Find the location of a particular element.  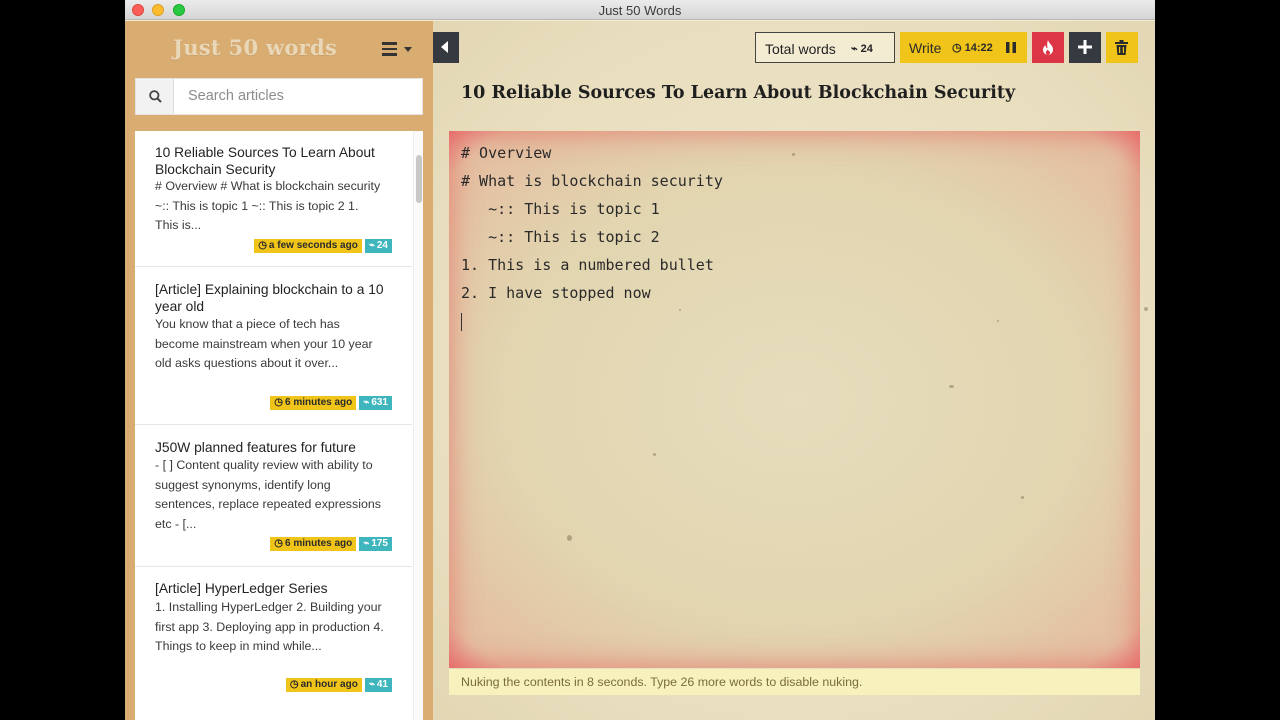

search-button is located at coordinates (155, 96).